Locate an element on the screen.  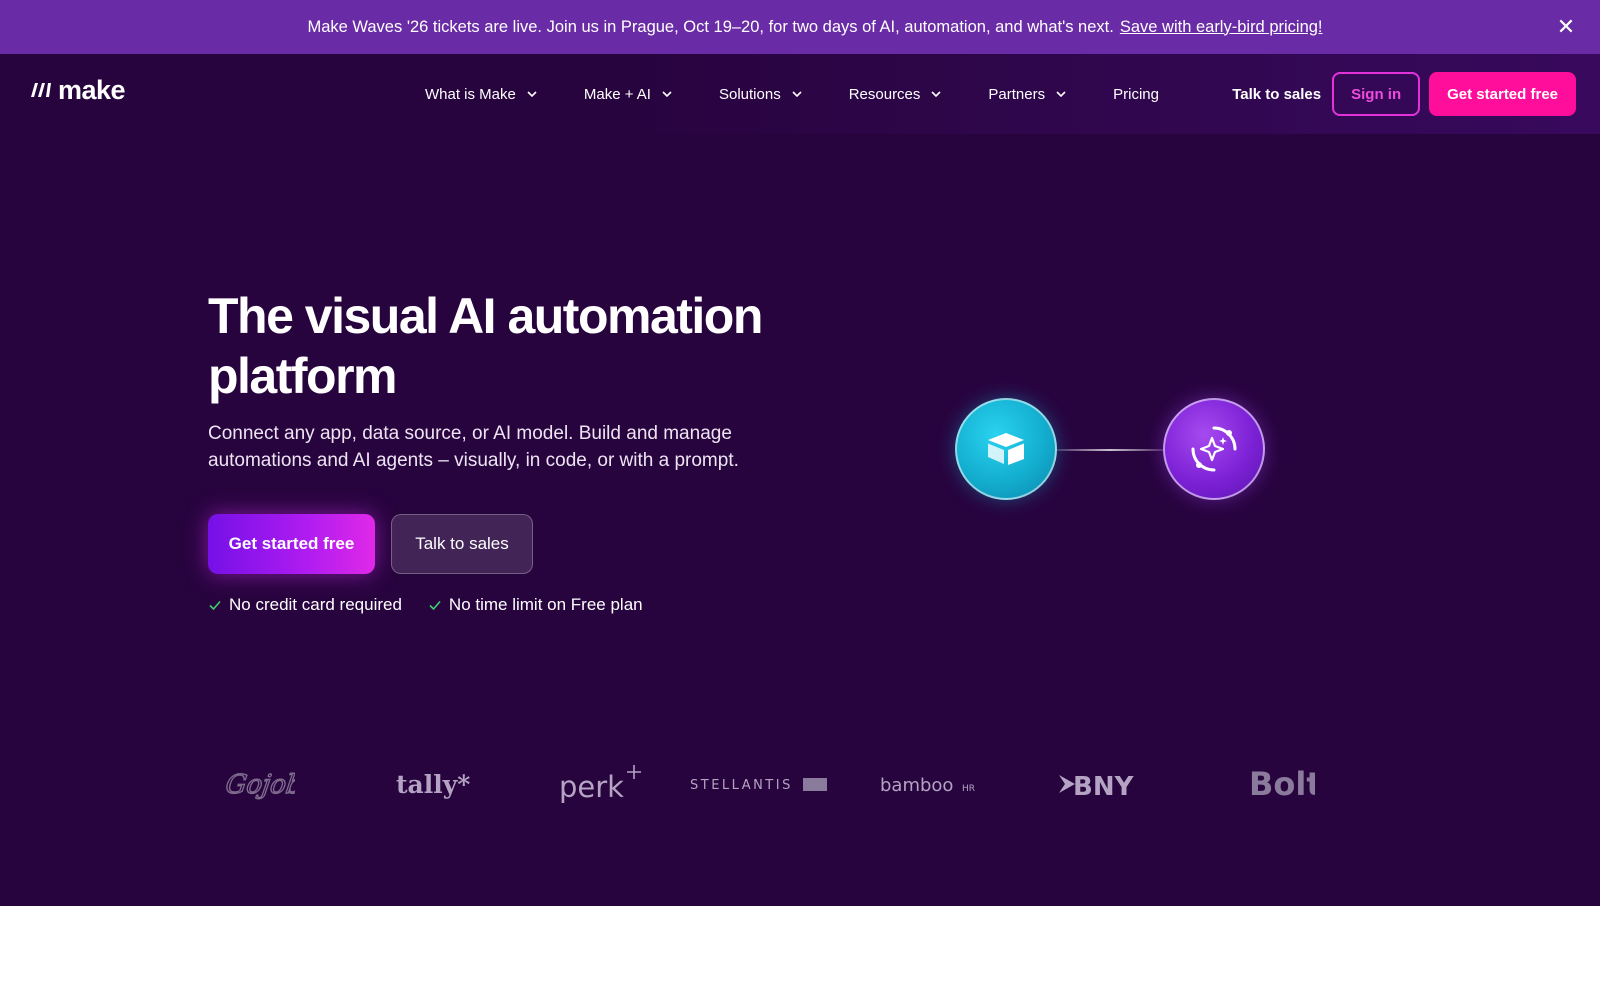
nav-item-label: Partners is located at coordinates (1017, 94).